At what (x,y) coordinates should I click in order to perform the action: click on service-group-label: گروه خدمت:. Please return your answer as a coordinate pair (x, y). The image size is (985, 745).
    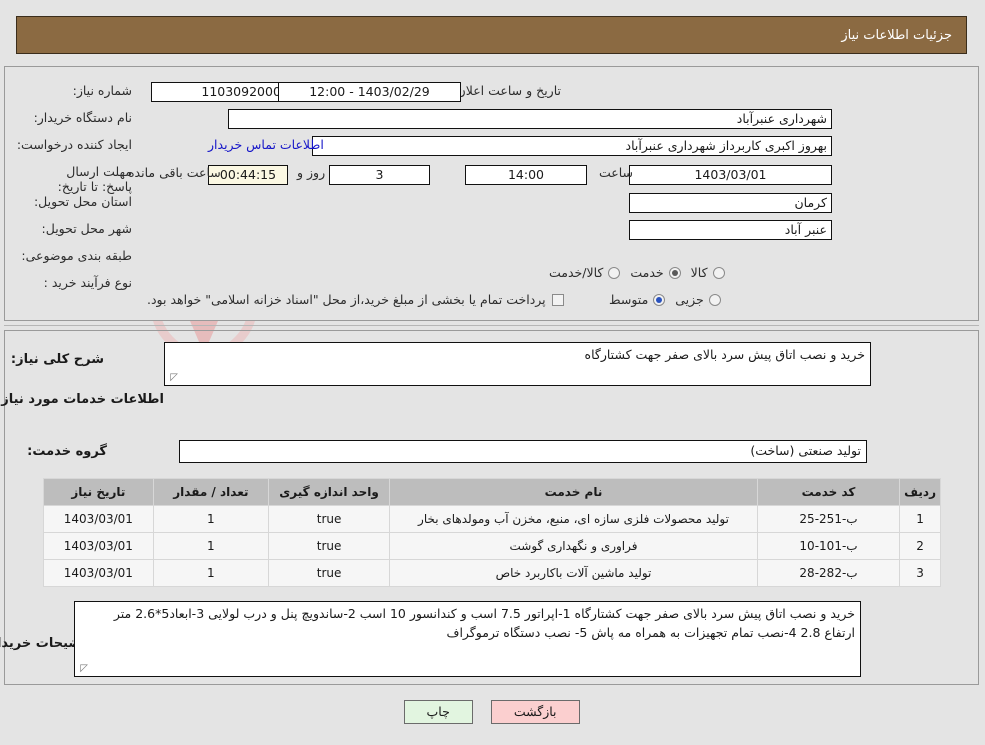
    Looking at the image, I should click on (68, 451).